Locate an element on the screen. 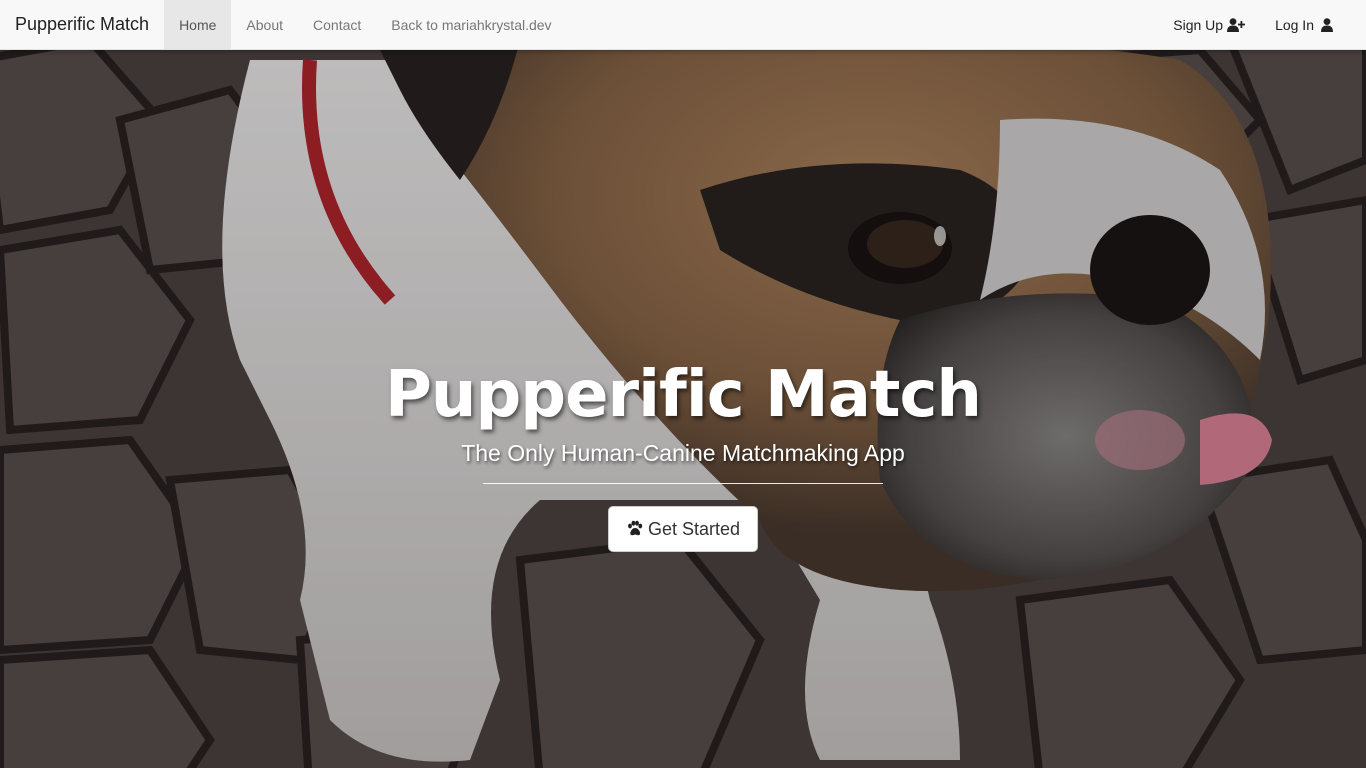 This screenshot has height=768, width=1366. nav-auth-links: Sign Up Log In is located at coordinates (1262, 24).